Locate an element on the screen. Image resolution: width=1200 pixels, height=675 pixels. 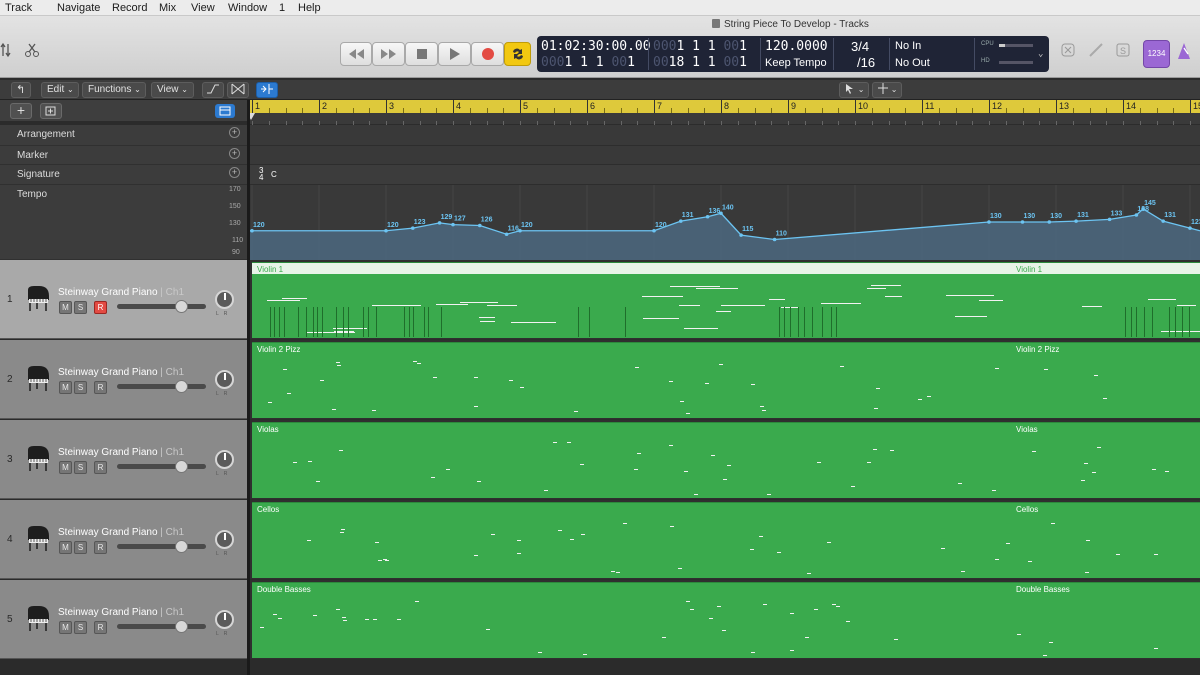
duplicate-track-button is located at coordinates (51, 111).